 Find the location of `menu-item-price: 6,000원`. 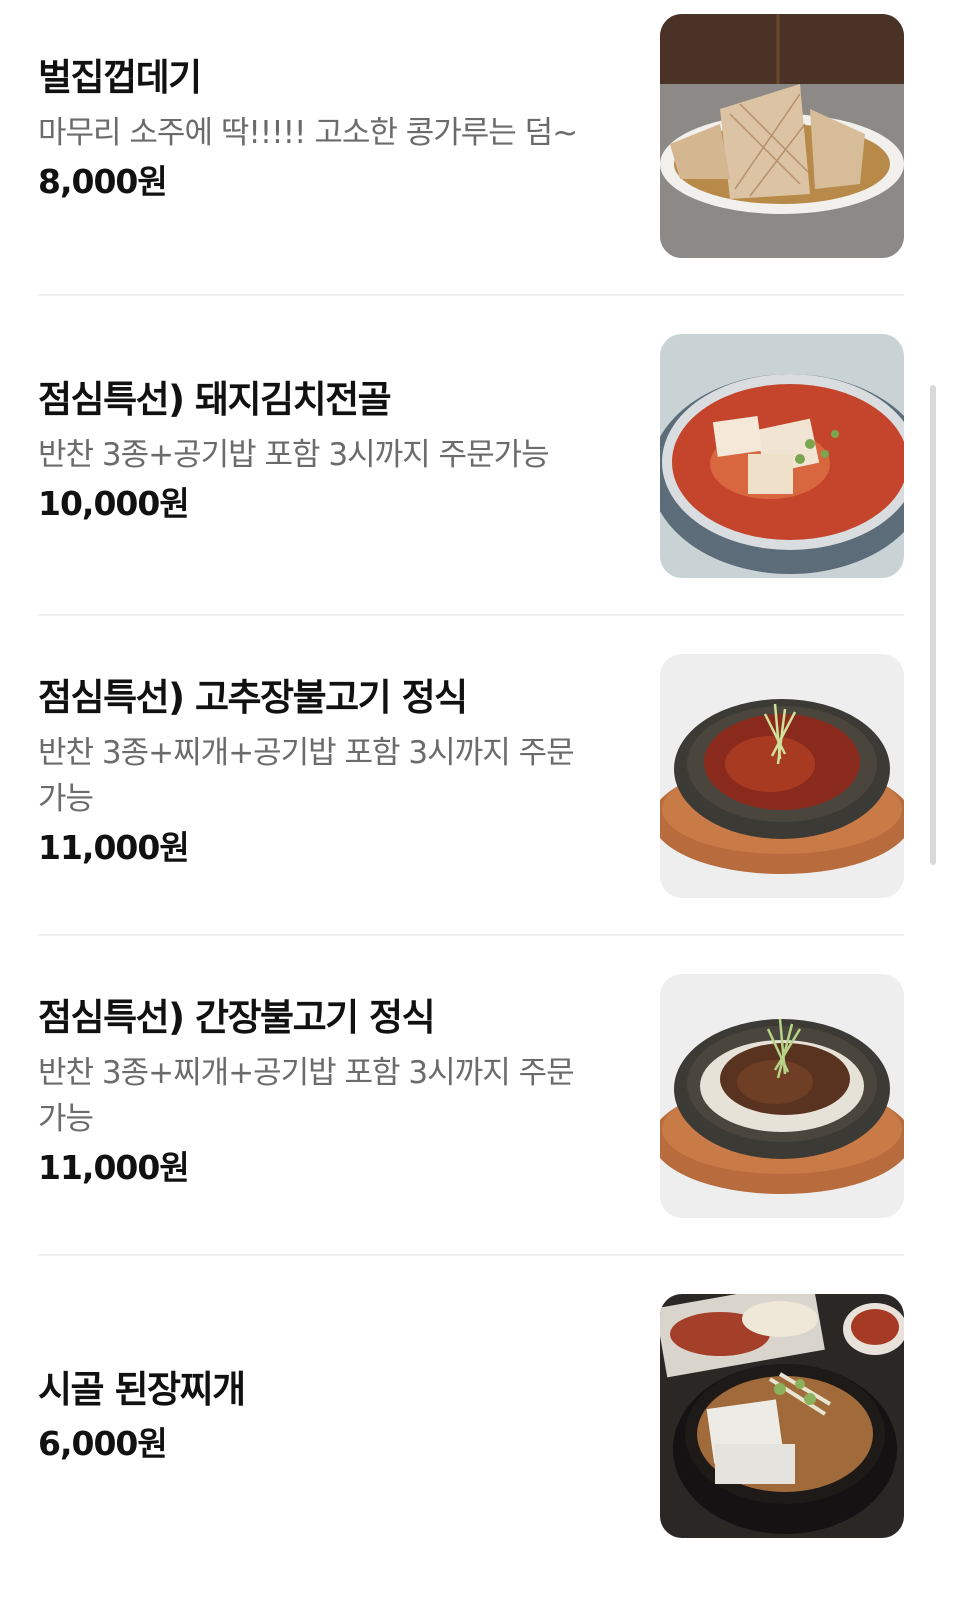

menu-item-price: 6,000원 is located at coordinates (103, 1443).